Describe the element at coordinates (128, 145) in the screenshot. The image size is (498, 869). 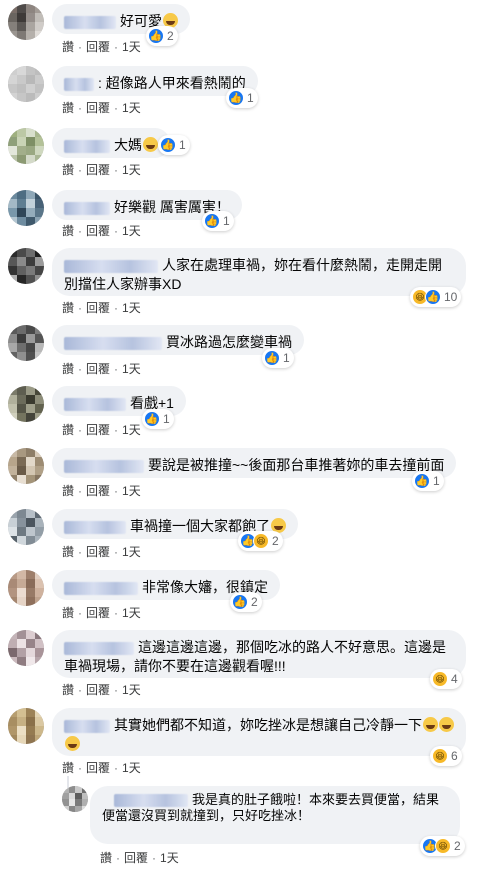
I see `comment-text: 大媽` at that location.